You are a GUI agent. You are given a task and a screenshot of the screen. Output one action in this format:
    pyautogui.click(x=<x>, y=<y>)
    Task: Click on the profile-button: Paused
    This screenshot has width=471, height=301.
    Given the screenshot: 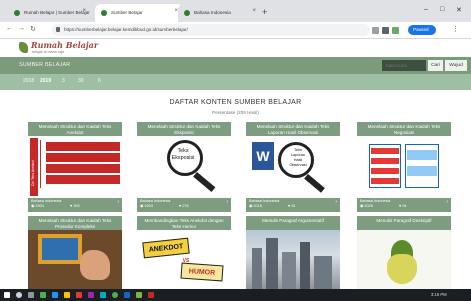 What is the action you would take?
    pyautogui.click(x=422, y=30)
    